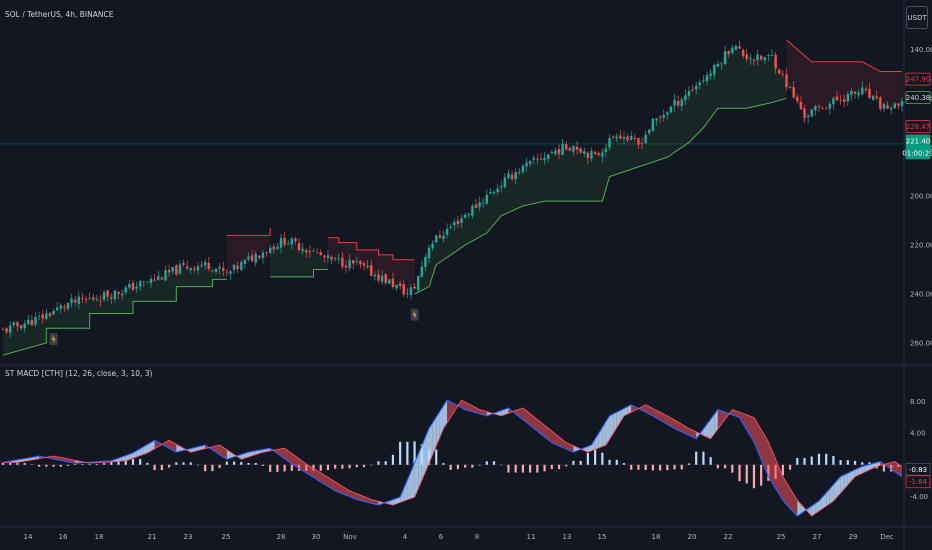 Image resolution: width=932 pixels, height=550 pixels. What do you see at coordinates (853, 537) in the screenshot?
I see `time-axis-label: 29` at bounding box center [853, 537].